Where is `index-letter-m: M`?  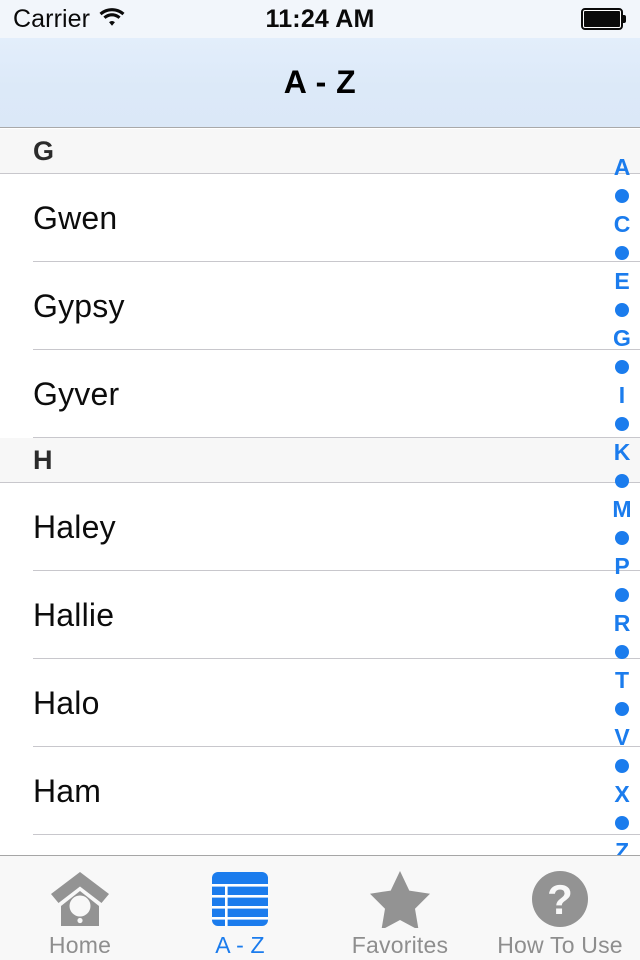 index-letter-m: M is located at coordinates (622, 509).